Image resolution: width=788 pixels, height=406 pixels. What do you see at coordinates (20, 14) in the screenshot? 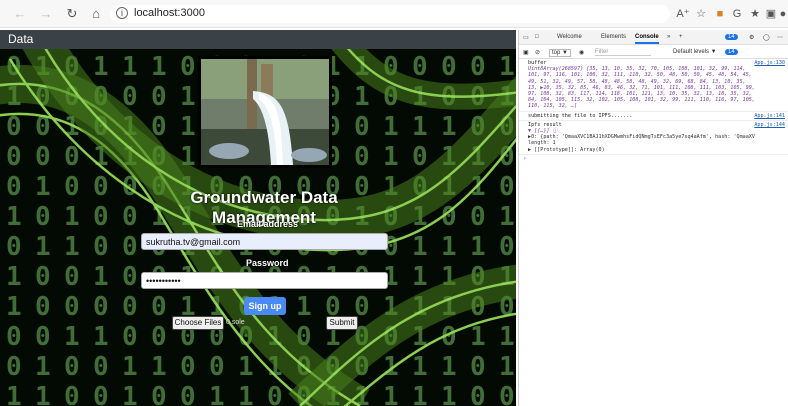
I see `back-icon: ←` at bounding box center [20, 14].